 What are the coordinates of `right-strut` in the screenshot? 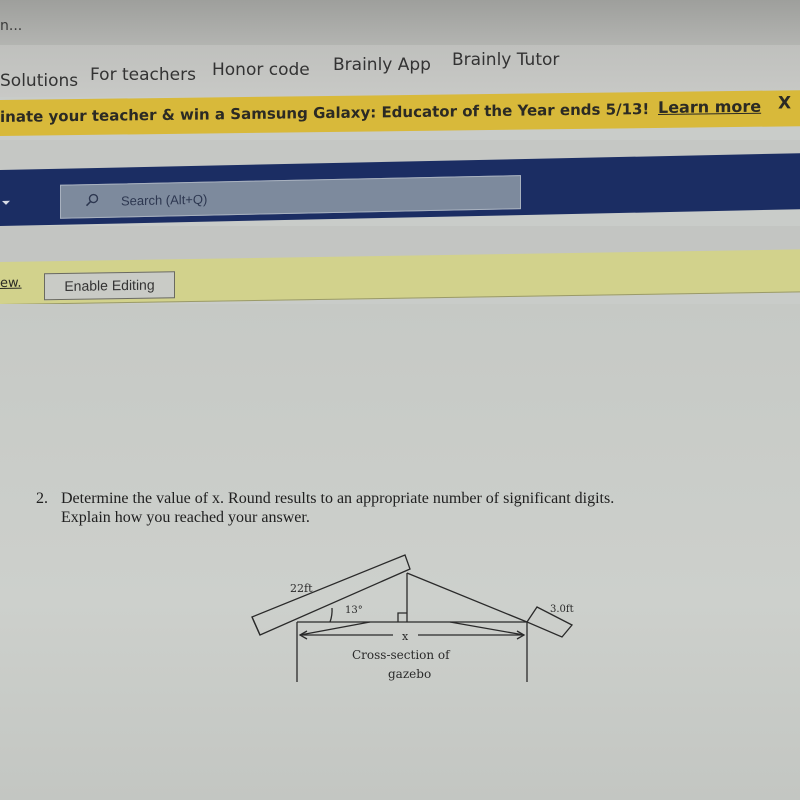 It's located at (487, 628).